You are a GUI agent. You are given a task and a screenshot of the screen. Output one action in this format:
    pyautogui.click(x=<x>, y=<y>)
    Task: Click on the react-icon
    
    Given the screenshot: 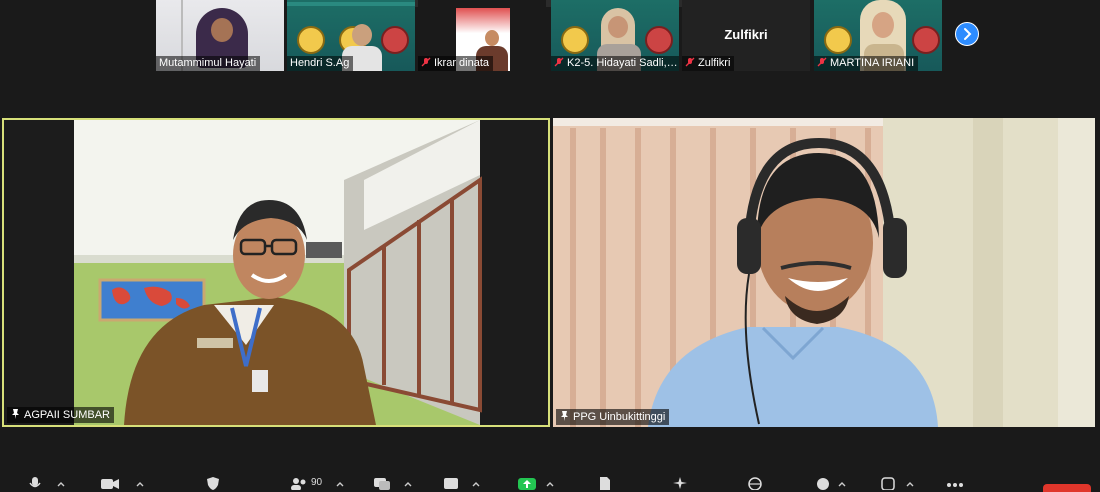 What is the action you would take?
    pyautogui.click(x=451, y=483)
    